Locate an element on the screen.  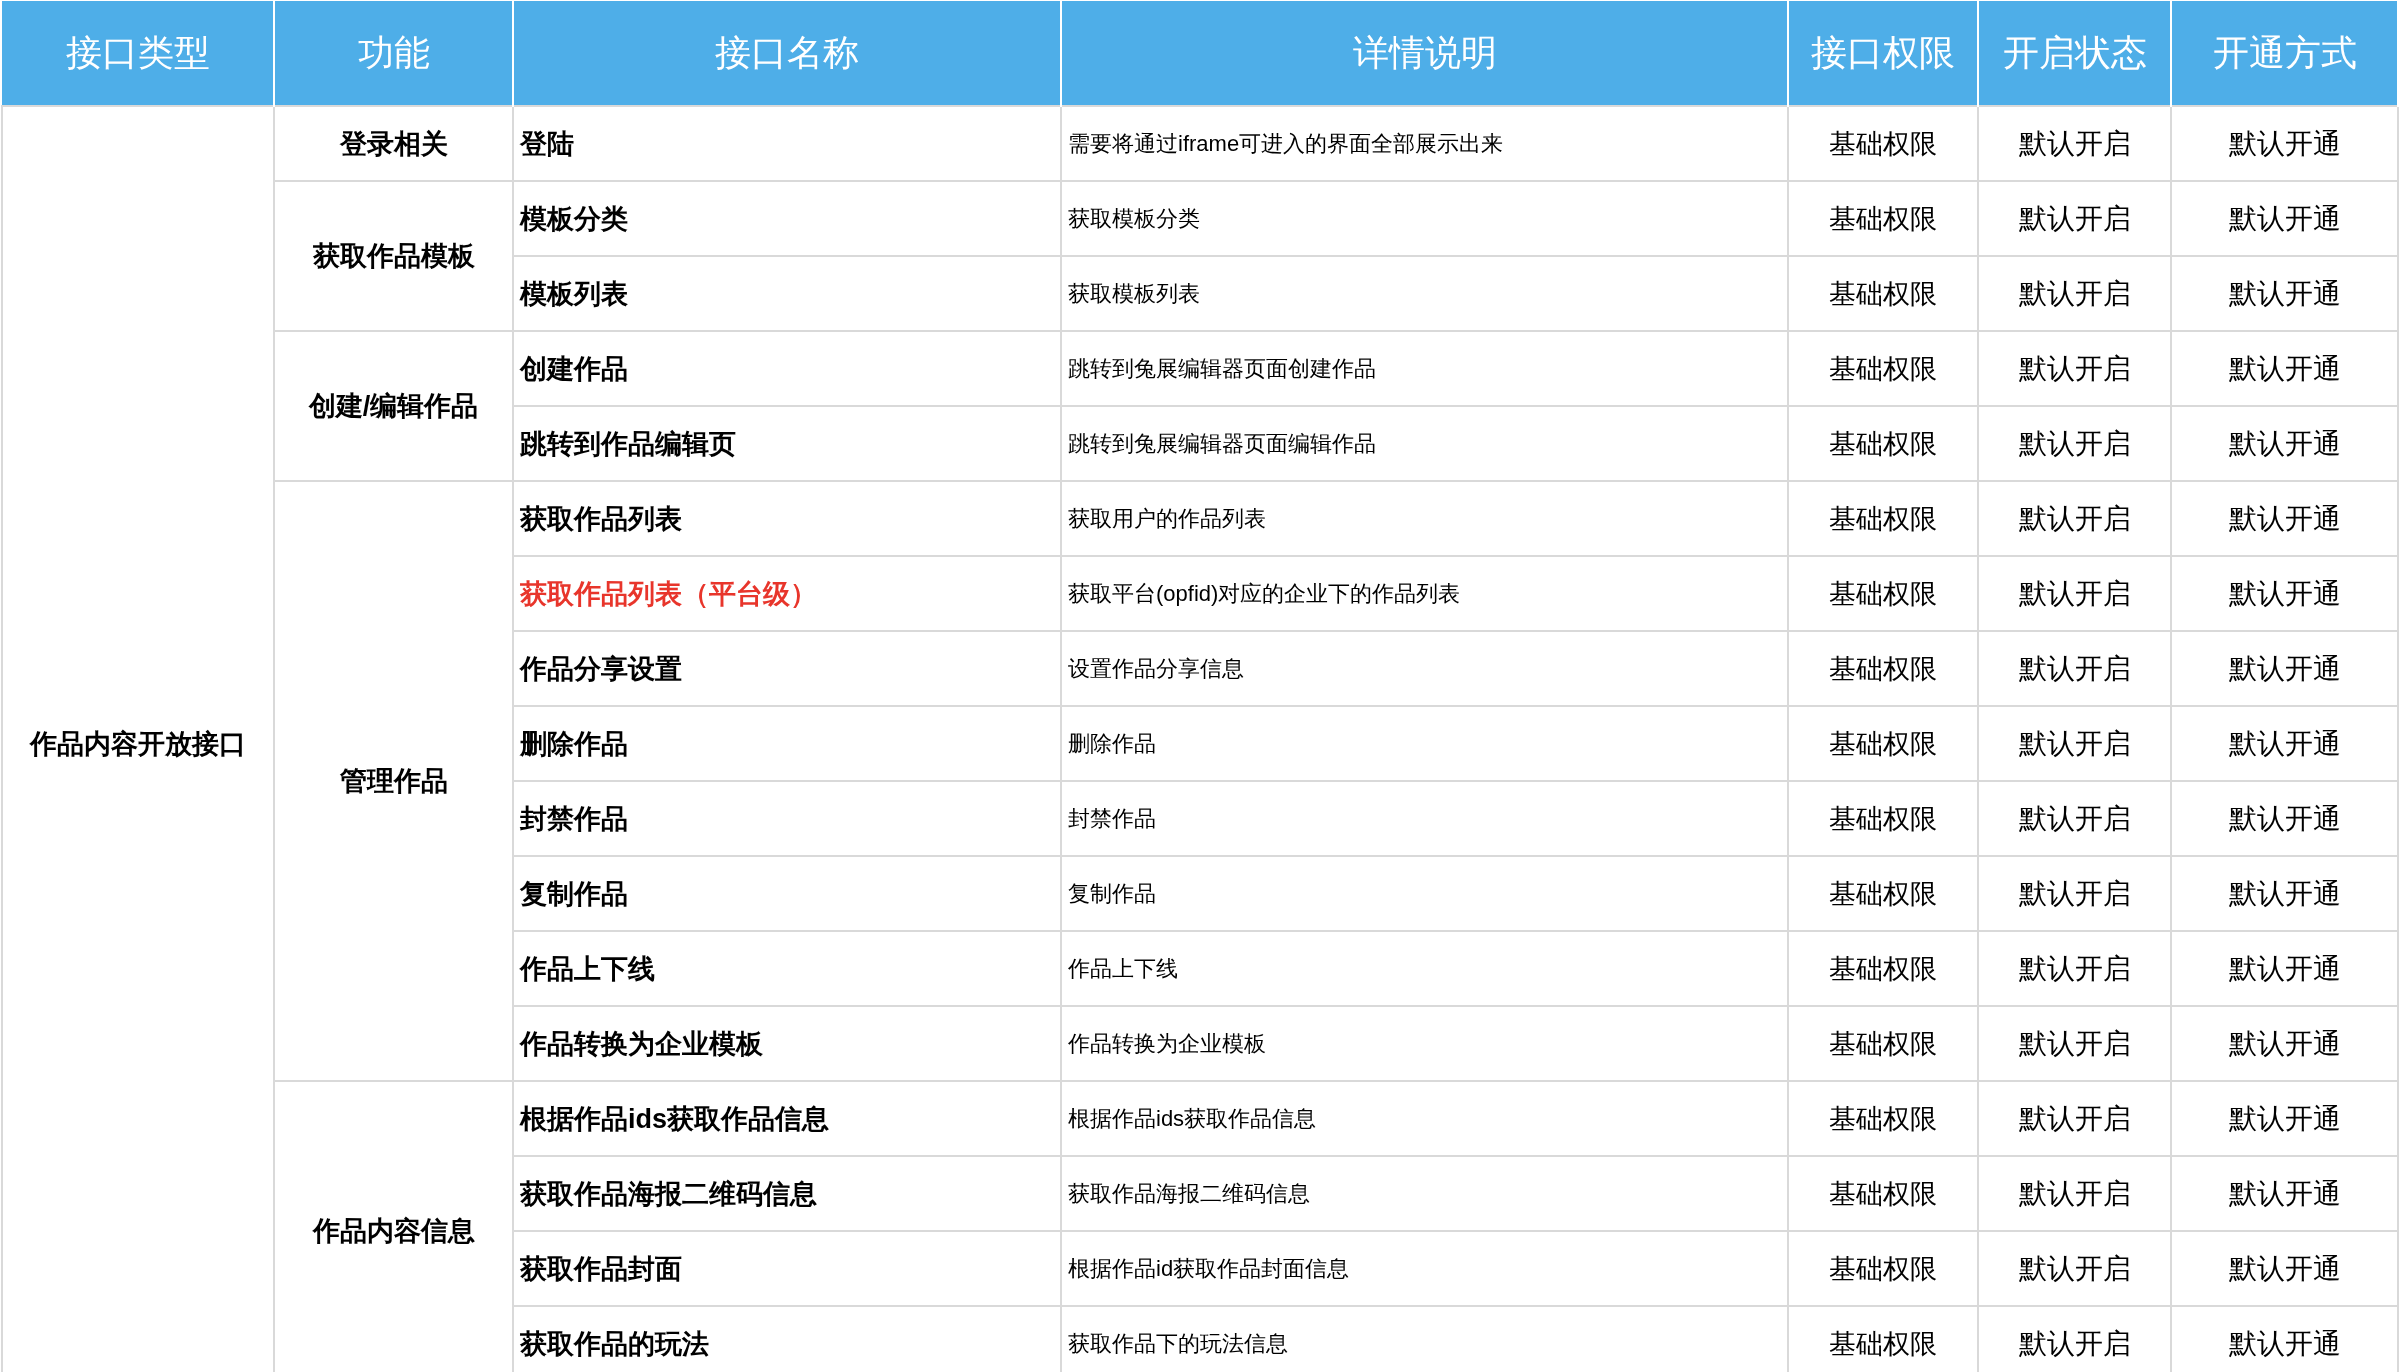
column-header: 详情说明 is located at coordinates (1424, 53).